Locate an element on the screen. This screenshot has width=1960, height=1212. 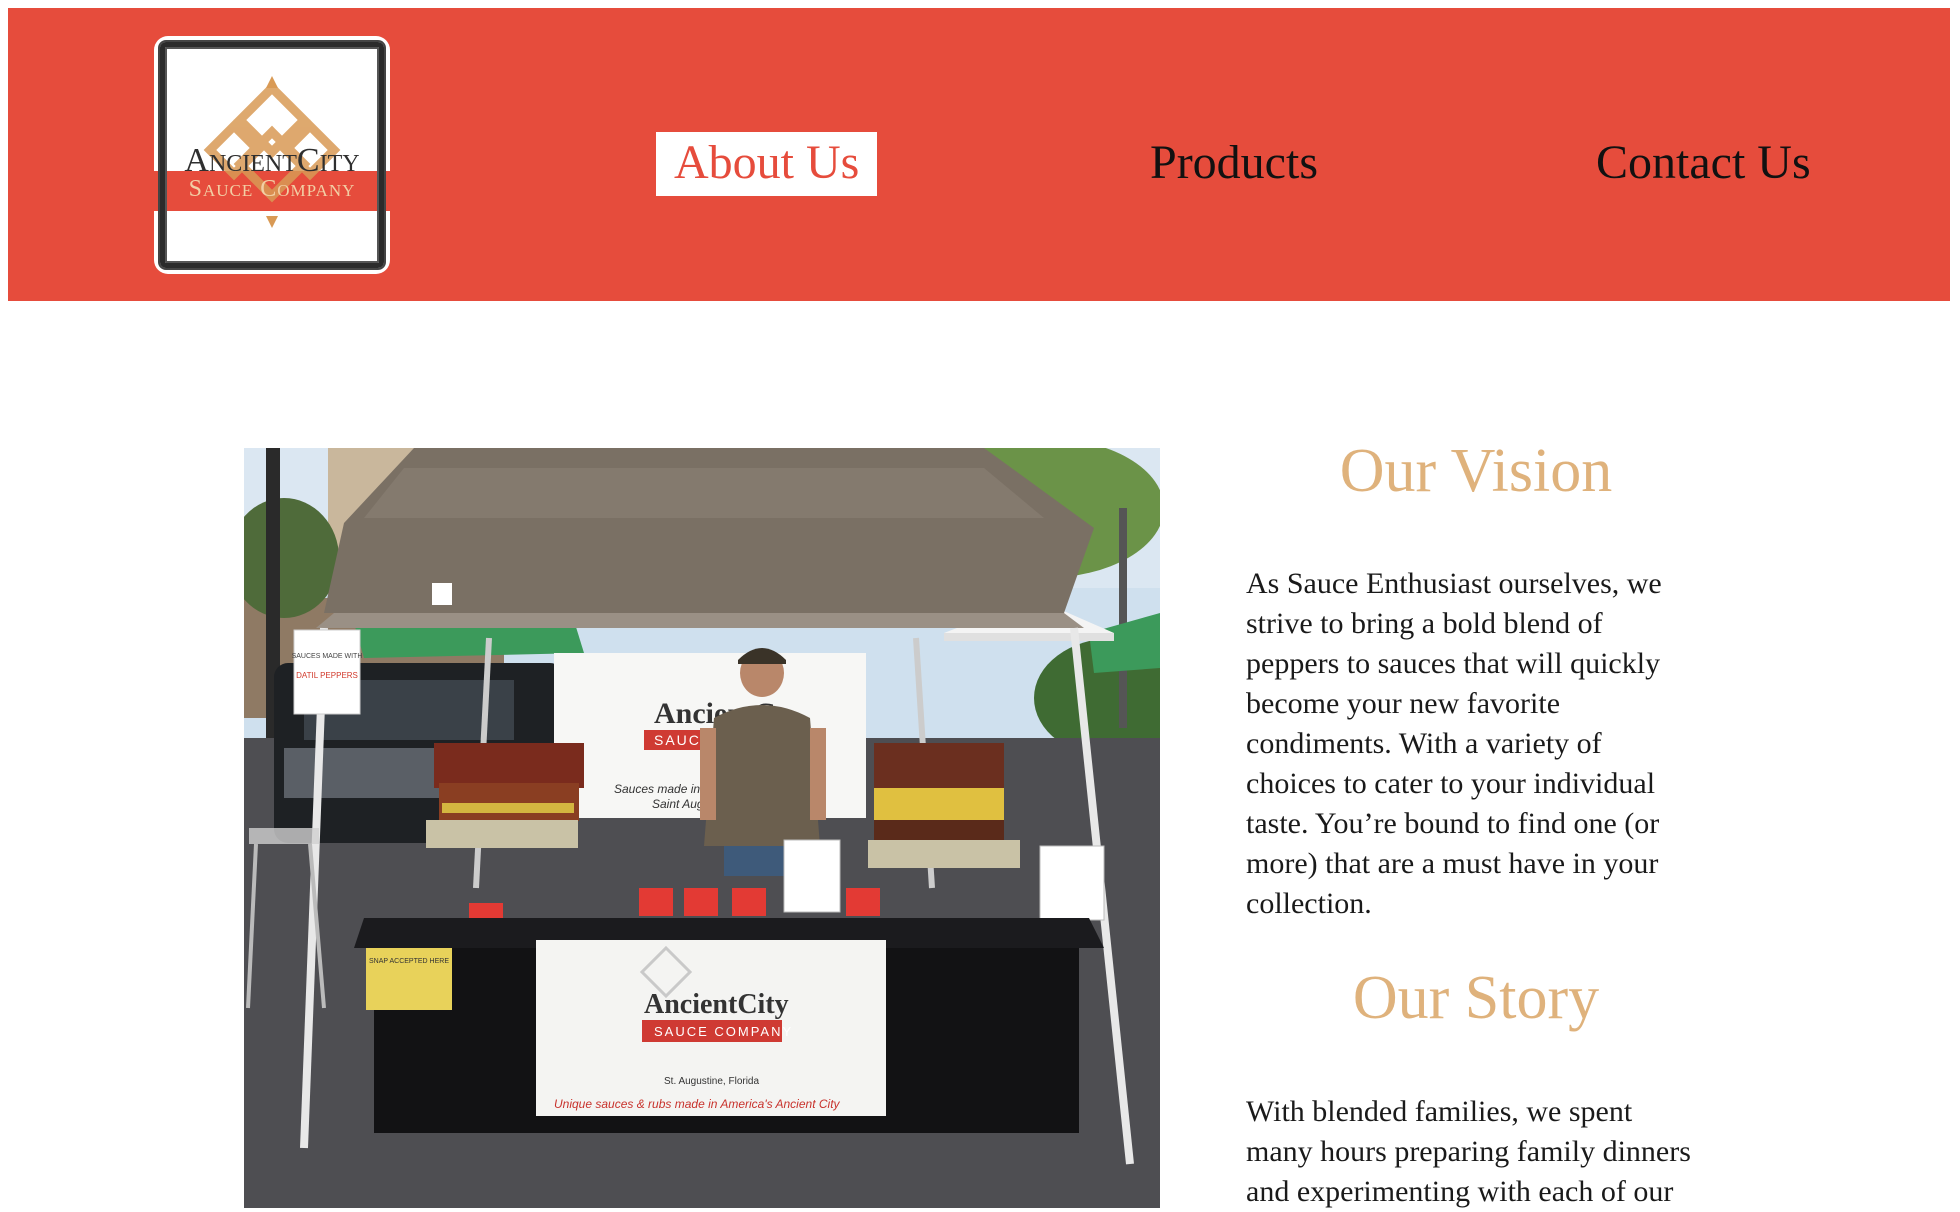
side-sign-text2: DATIL PEPPERS is located at coordinates (327, 675).